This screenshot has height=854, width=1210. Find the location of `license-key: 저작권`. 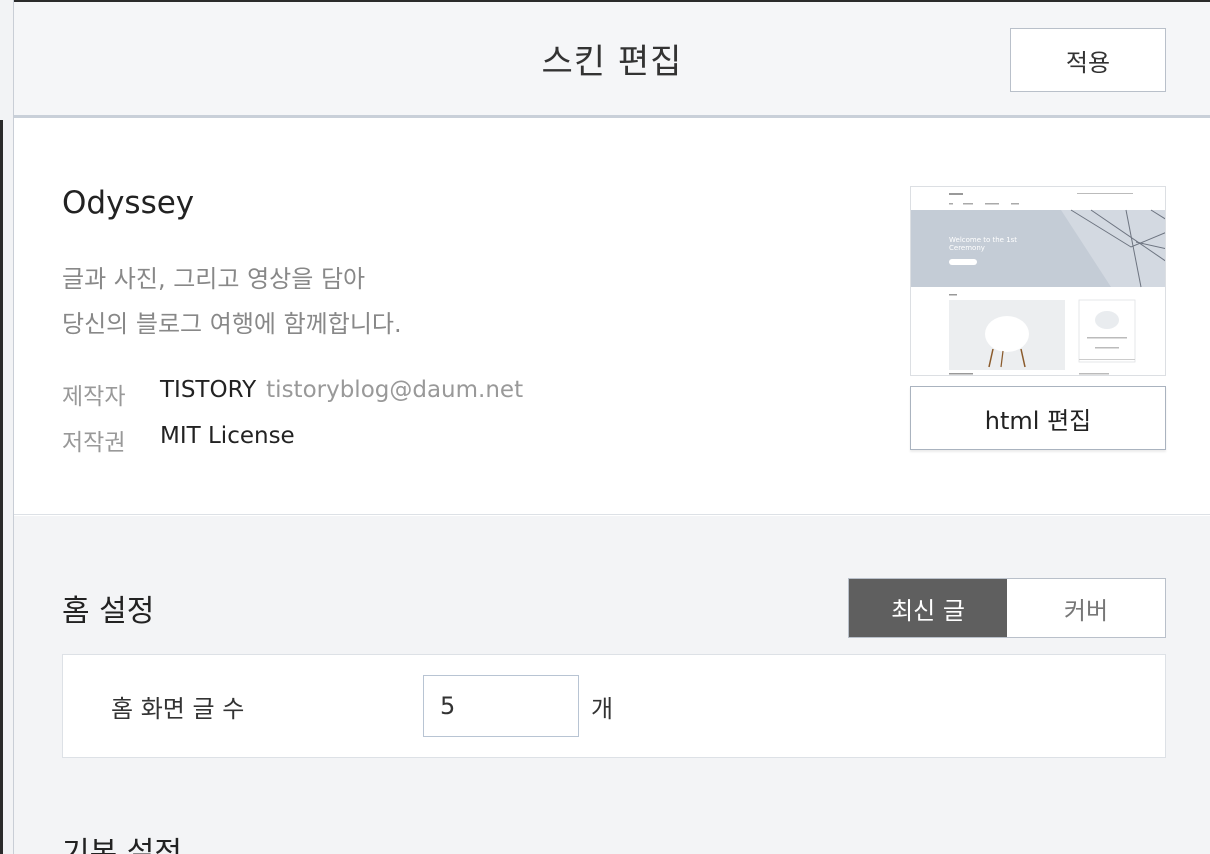

license-key: 저작권 is located at coordinates (94, 443).